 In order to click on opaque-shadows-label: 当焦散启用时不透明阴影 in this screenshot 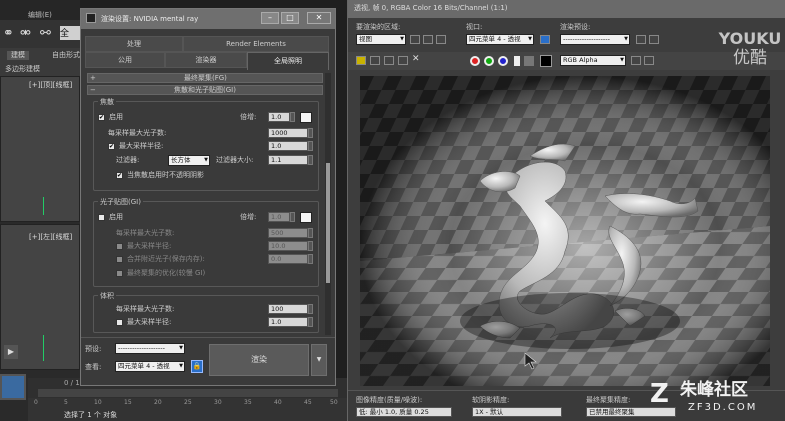, I will do `click(165, 175)`.